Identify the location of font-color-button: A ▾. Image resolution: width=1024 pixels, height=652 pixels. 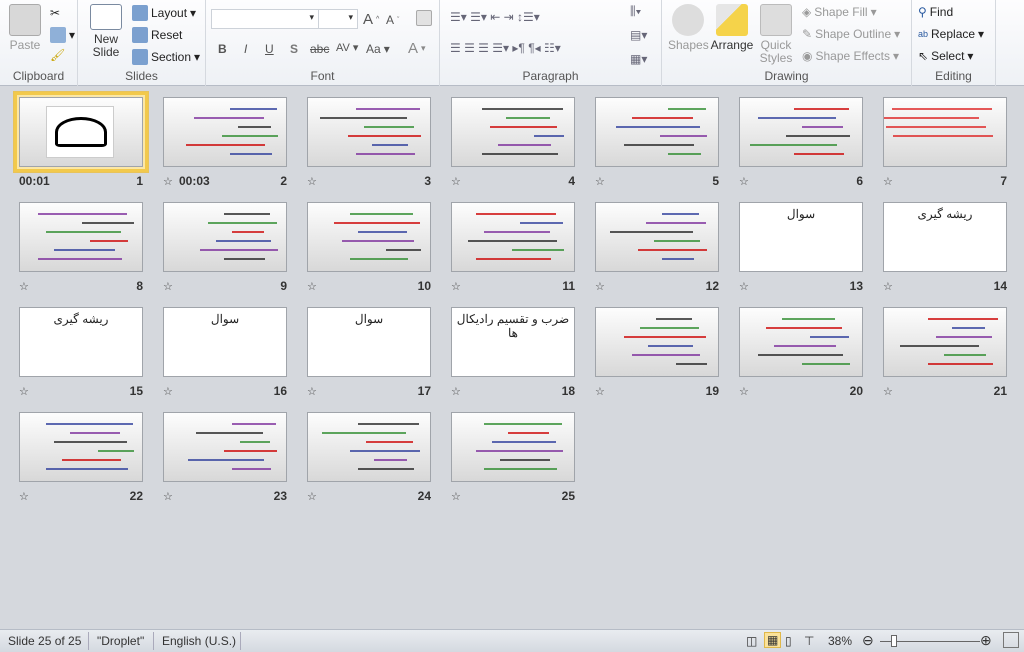
(417, 48).